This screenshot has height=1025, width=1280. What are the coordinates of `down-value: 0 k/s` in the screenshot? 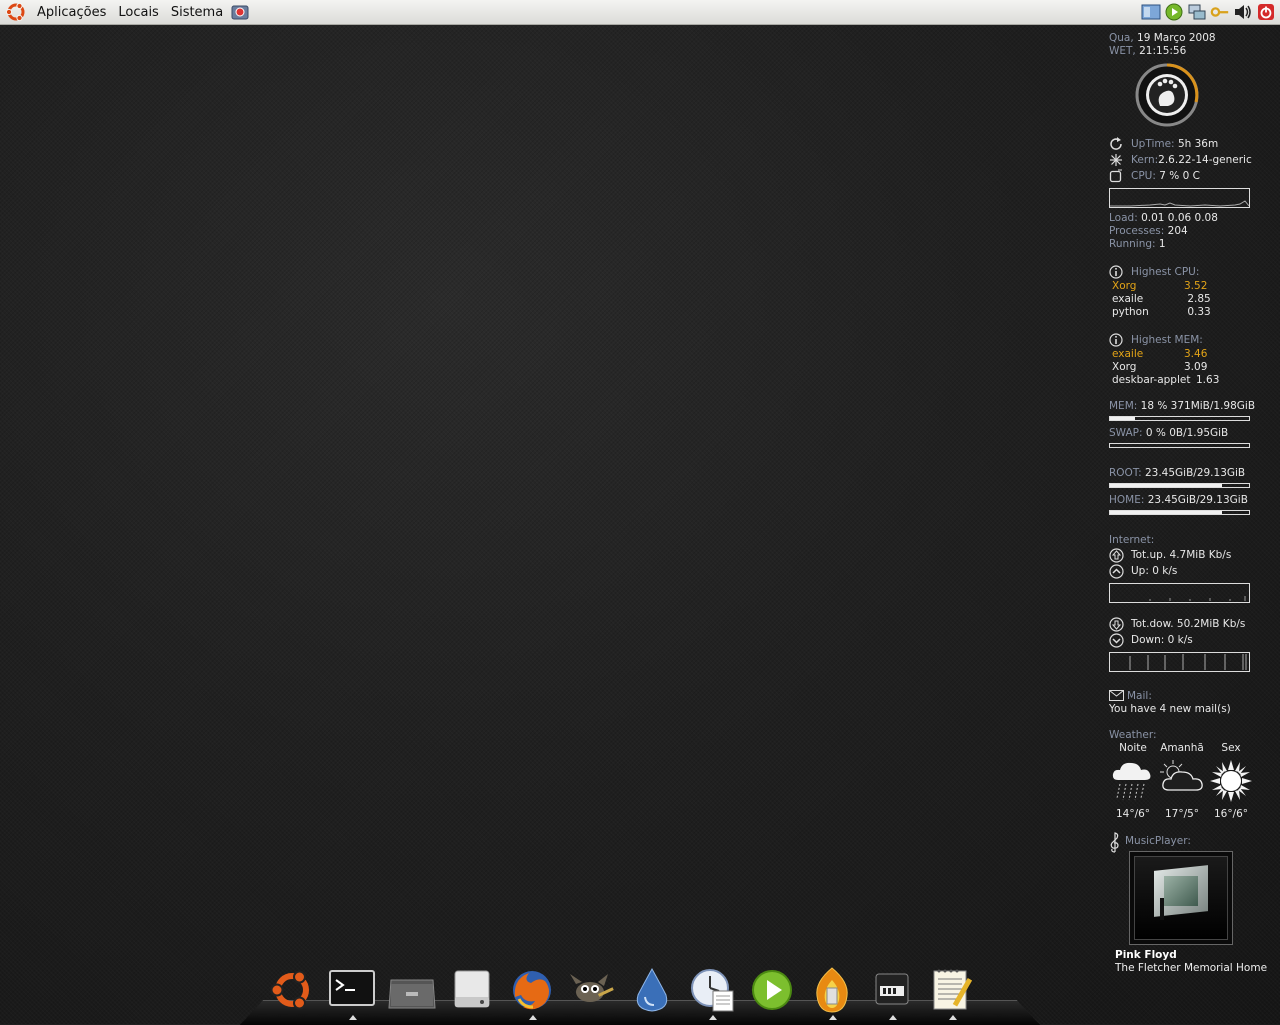 It's located at (1180, 640).